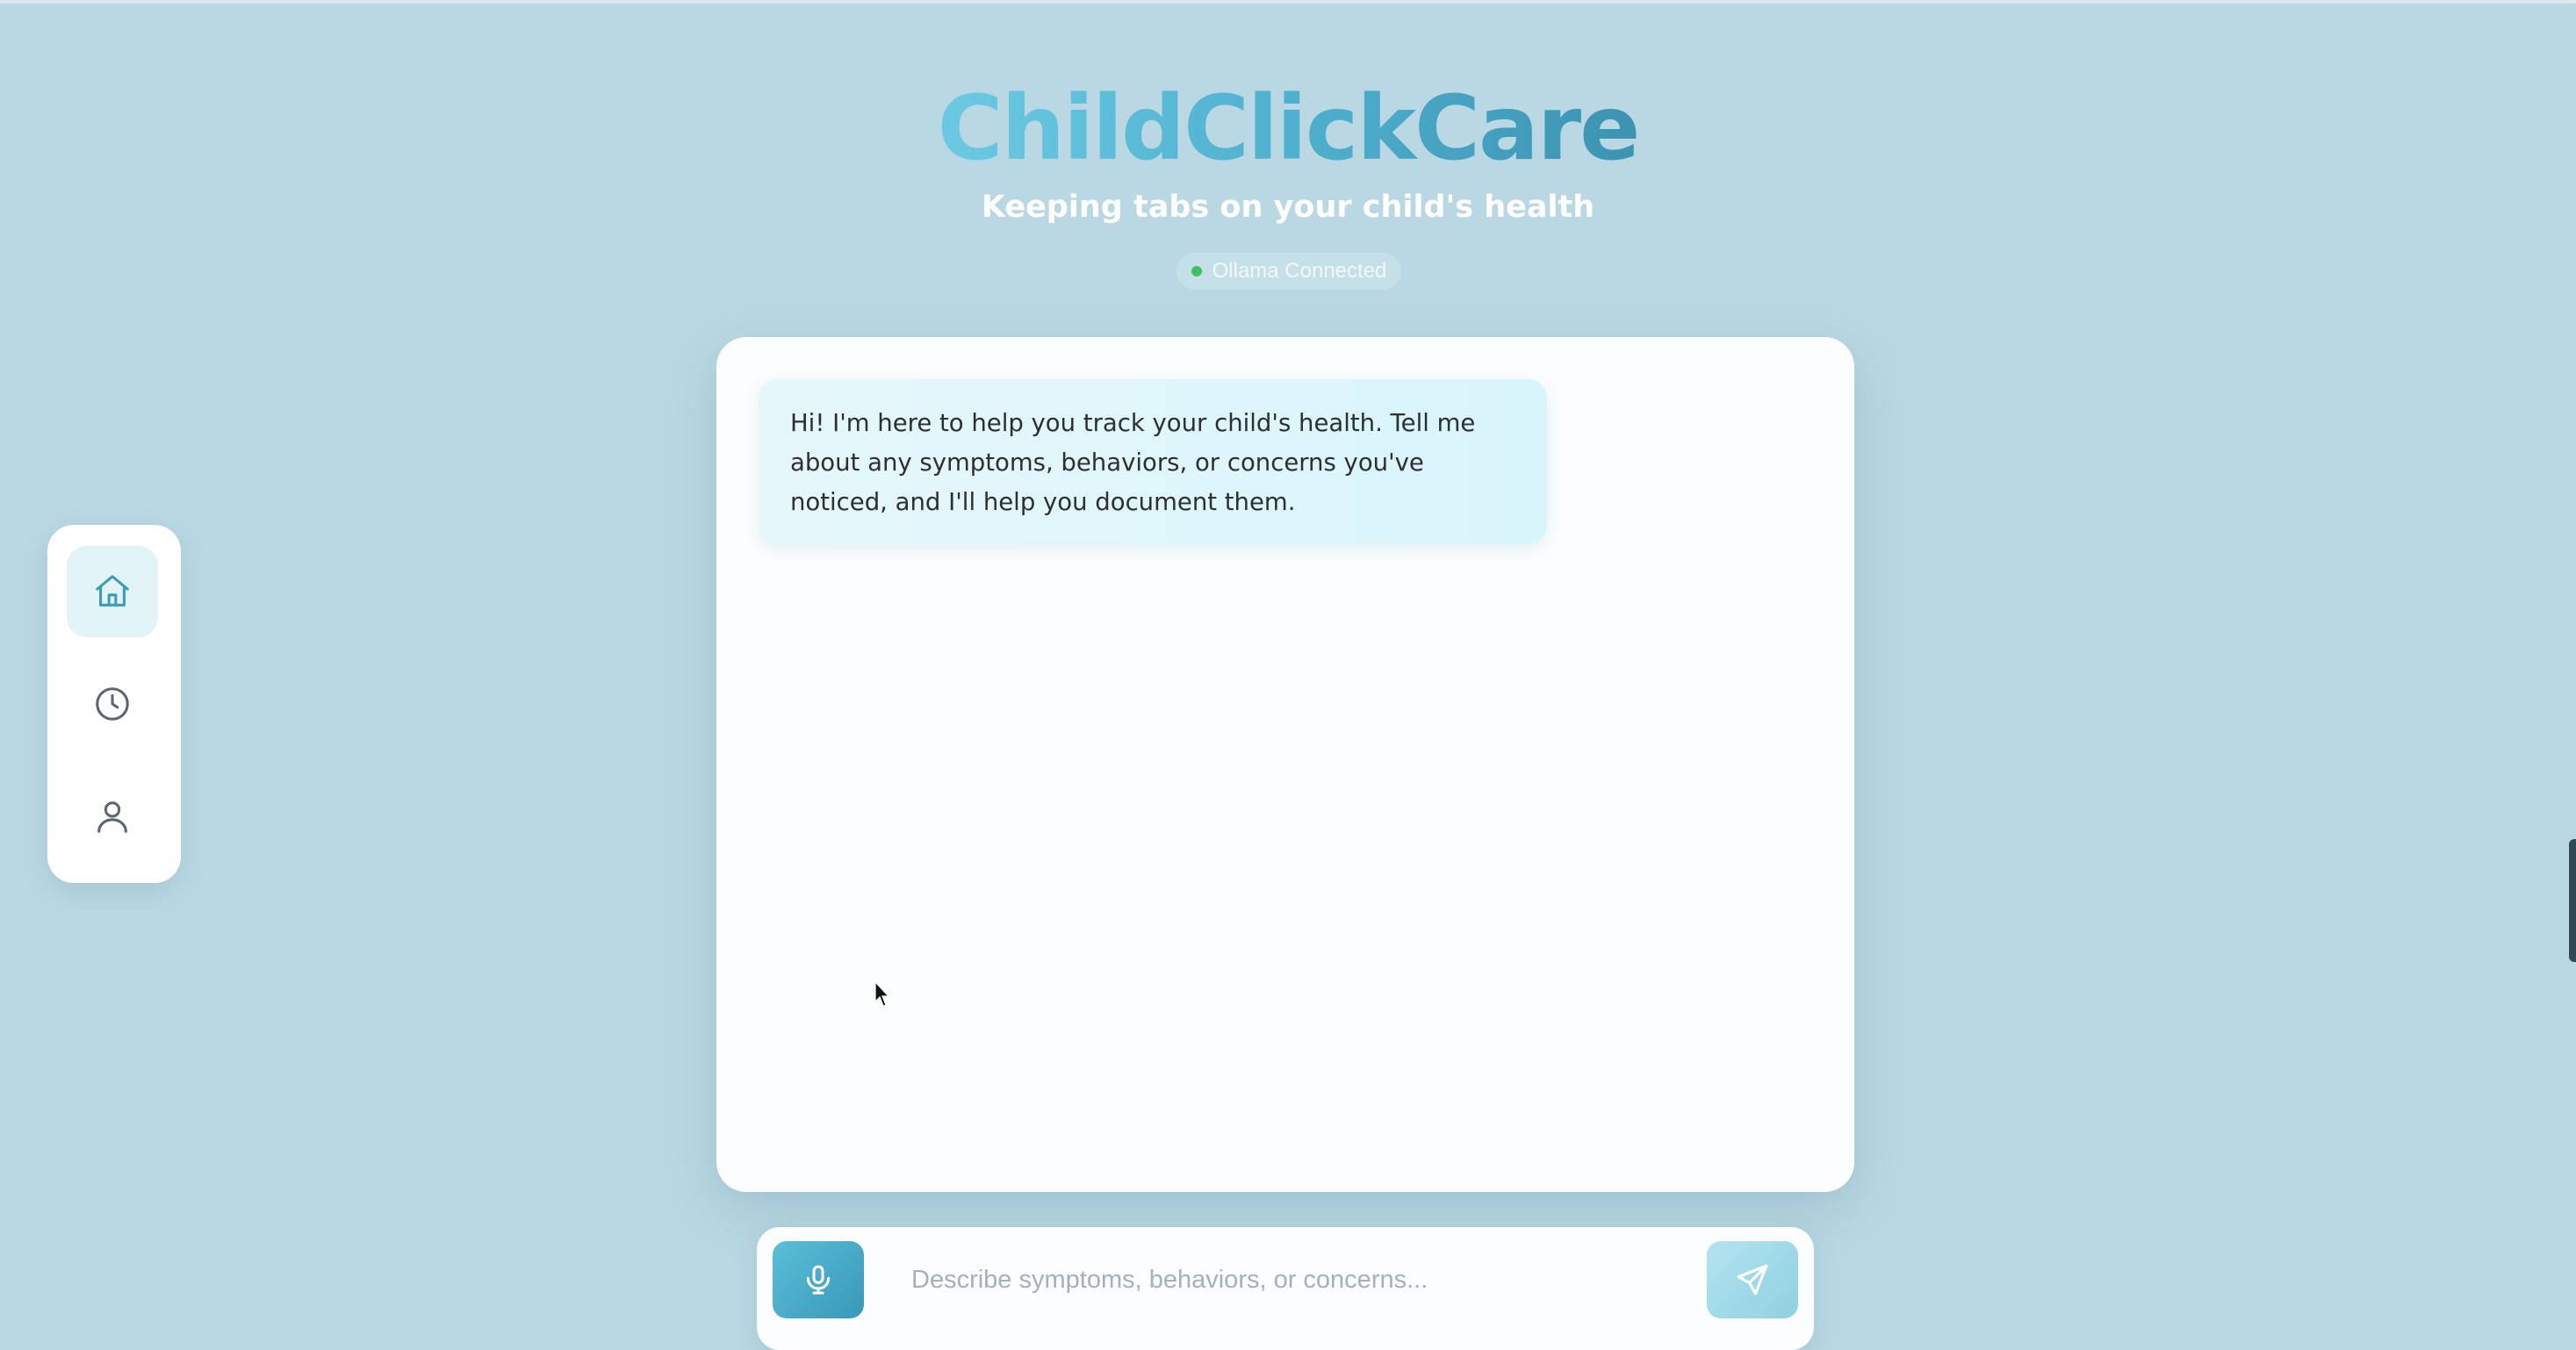 This screenshot has width=2576, height=1350. I want to click on send-icon, so click(1752, 1280).